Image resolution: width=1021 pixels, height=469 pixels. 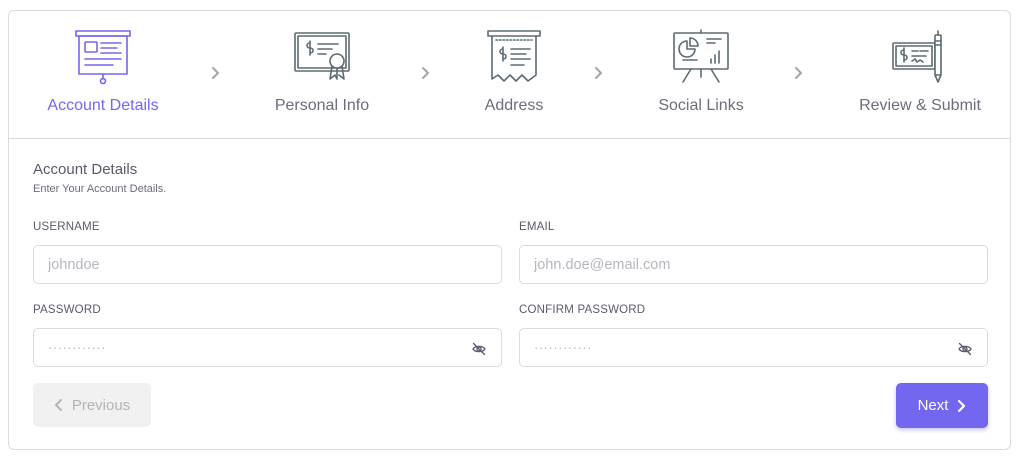 I want to click on previous-button-label: Previous, so click(x=101, y=405).